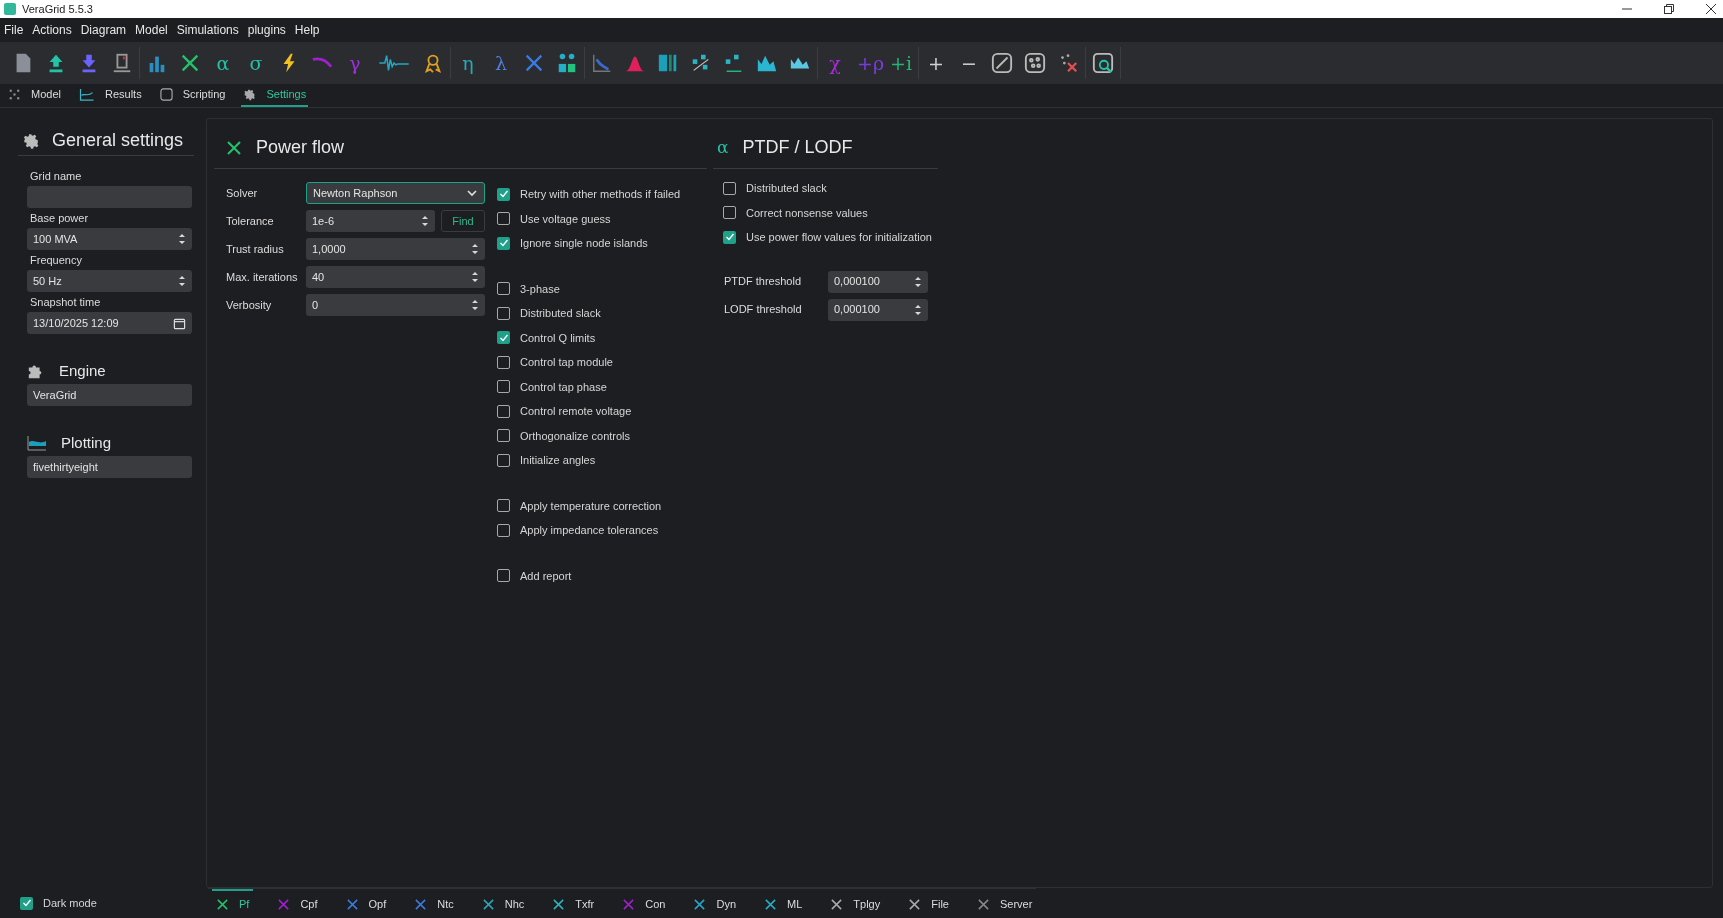 The width and height of the screenshot is (1723, 918). Describe the element at coordinates (166, 94) in the screenshot. I see `terminal-icon` at that location.